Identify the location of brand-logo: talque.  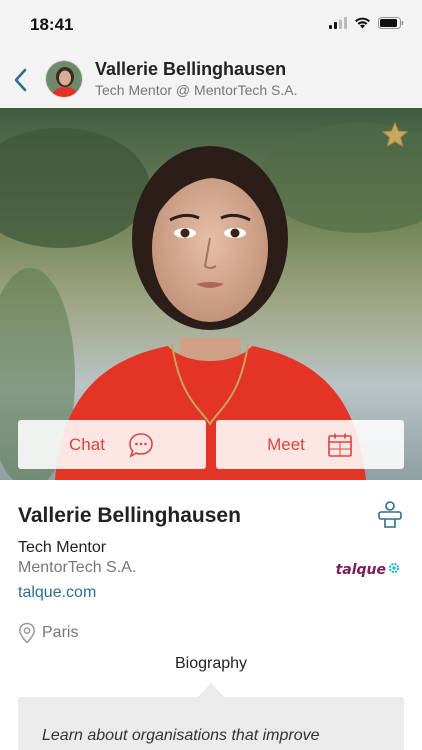
(368, 570).